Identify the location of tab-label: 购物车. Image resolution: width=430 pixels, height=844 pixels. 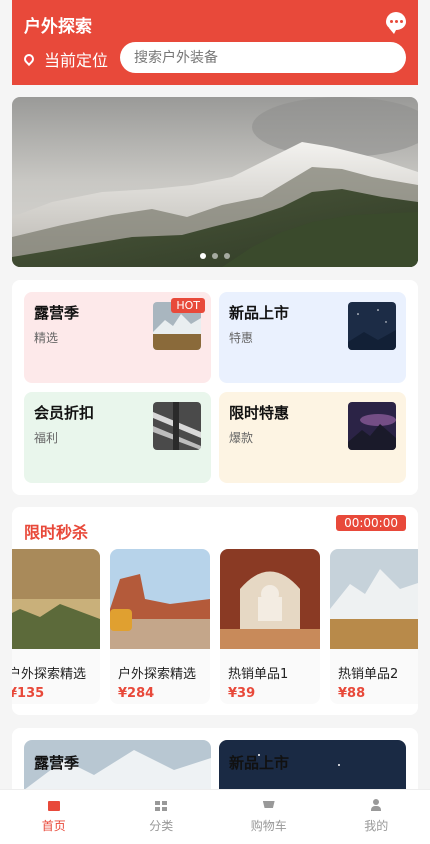
(268, 825).